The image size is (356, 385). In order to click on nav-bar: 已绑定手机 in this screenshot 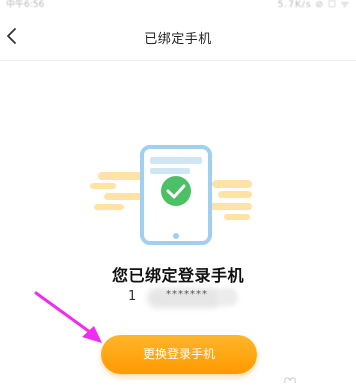, I will do `click(178, 37)`.